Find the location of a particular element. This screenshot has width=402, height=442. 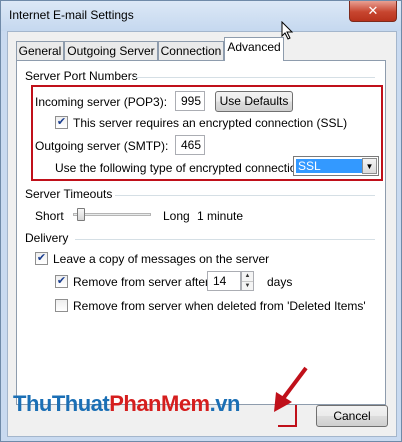

encryption-type-select: SSL ▼ is located at coordinates (336, 166).